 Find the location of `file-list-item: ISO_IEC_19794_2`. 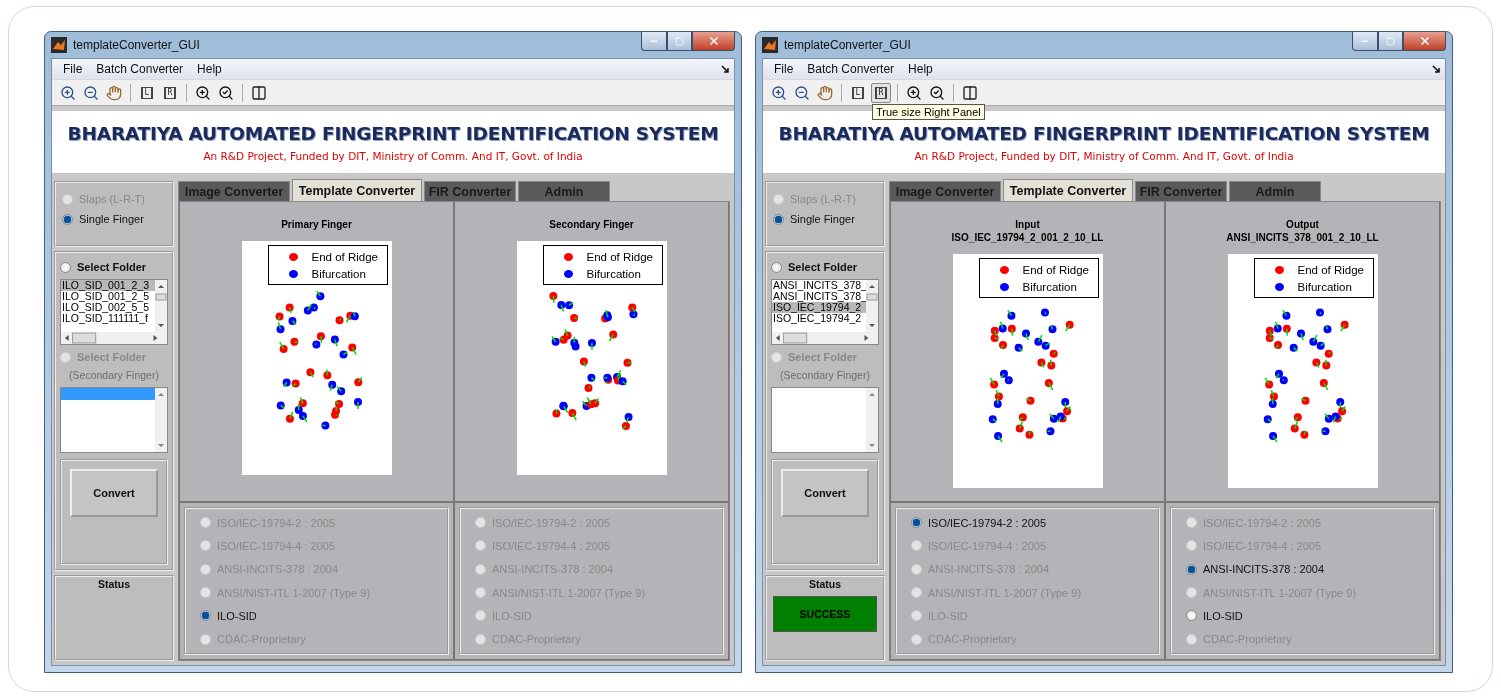

file-list-item: ISO_IEC_19794_2 is located at coordinates (819, 307).